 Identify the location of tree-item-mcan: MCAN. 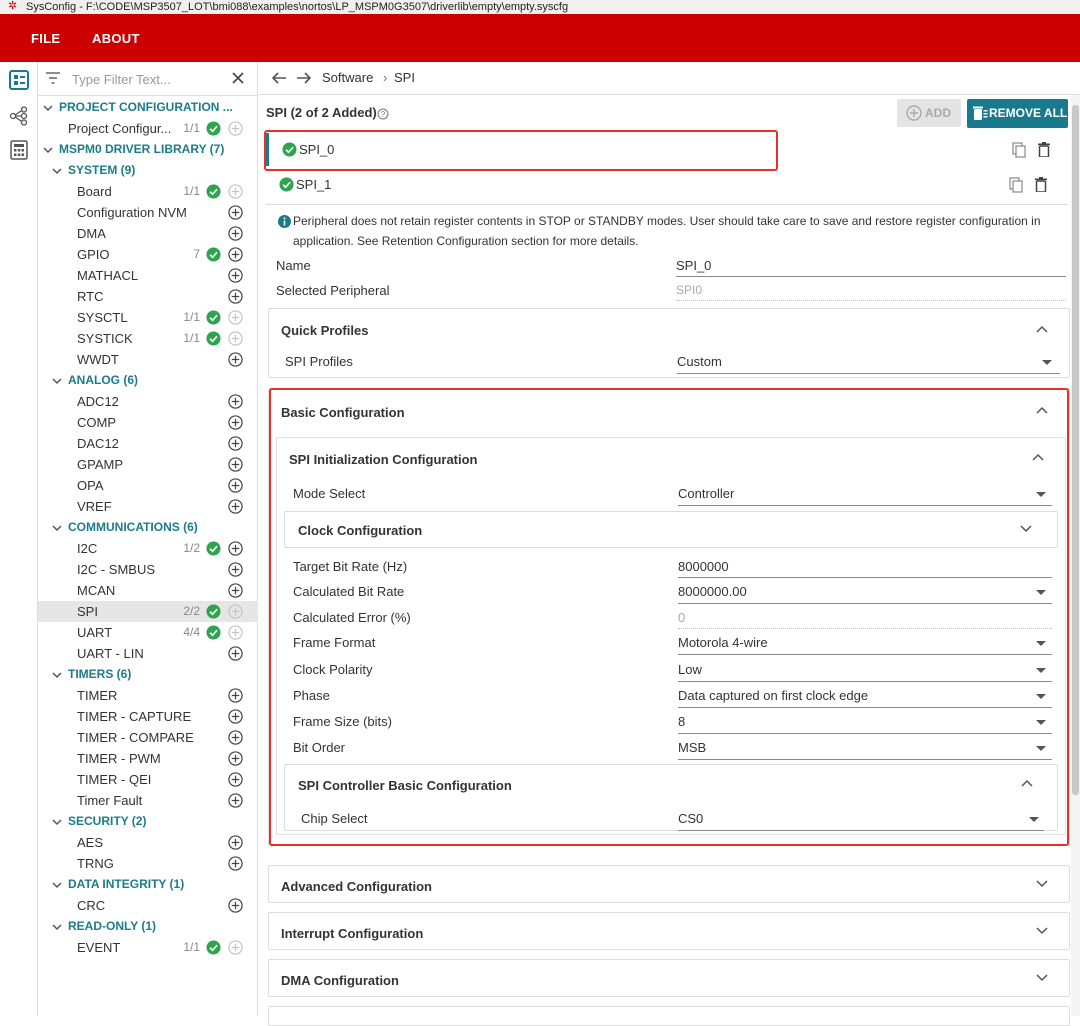
(148, 590).